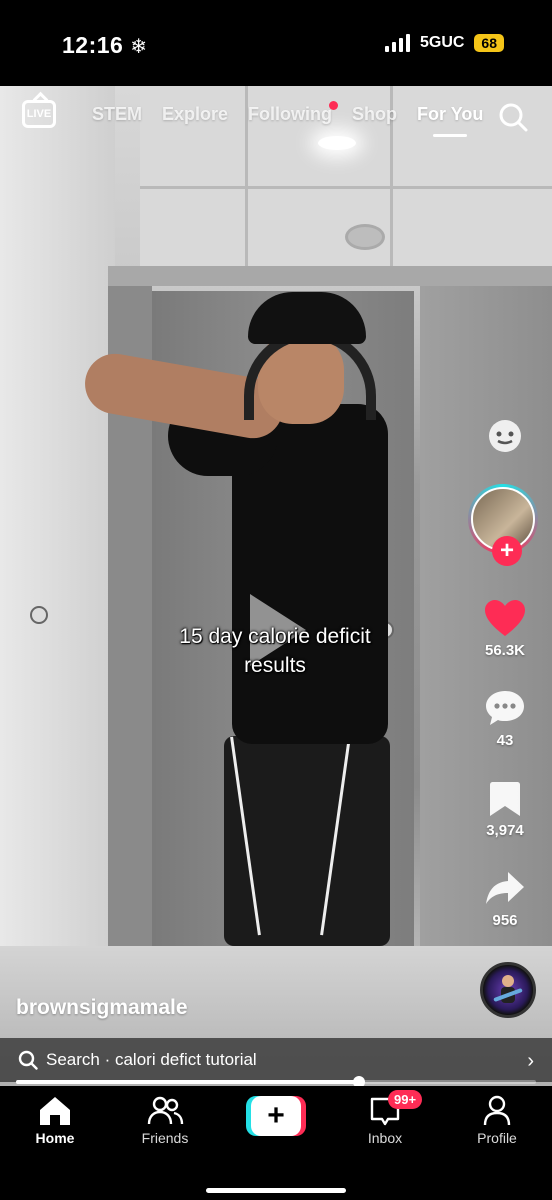  I want to click on nav-friends-label: Friends, so click(165, 1138).